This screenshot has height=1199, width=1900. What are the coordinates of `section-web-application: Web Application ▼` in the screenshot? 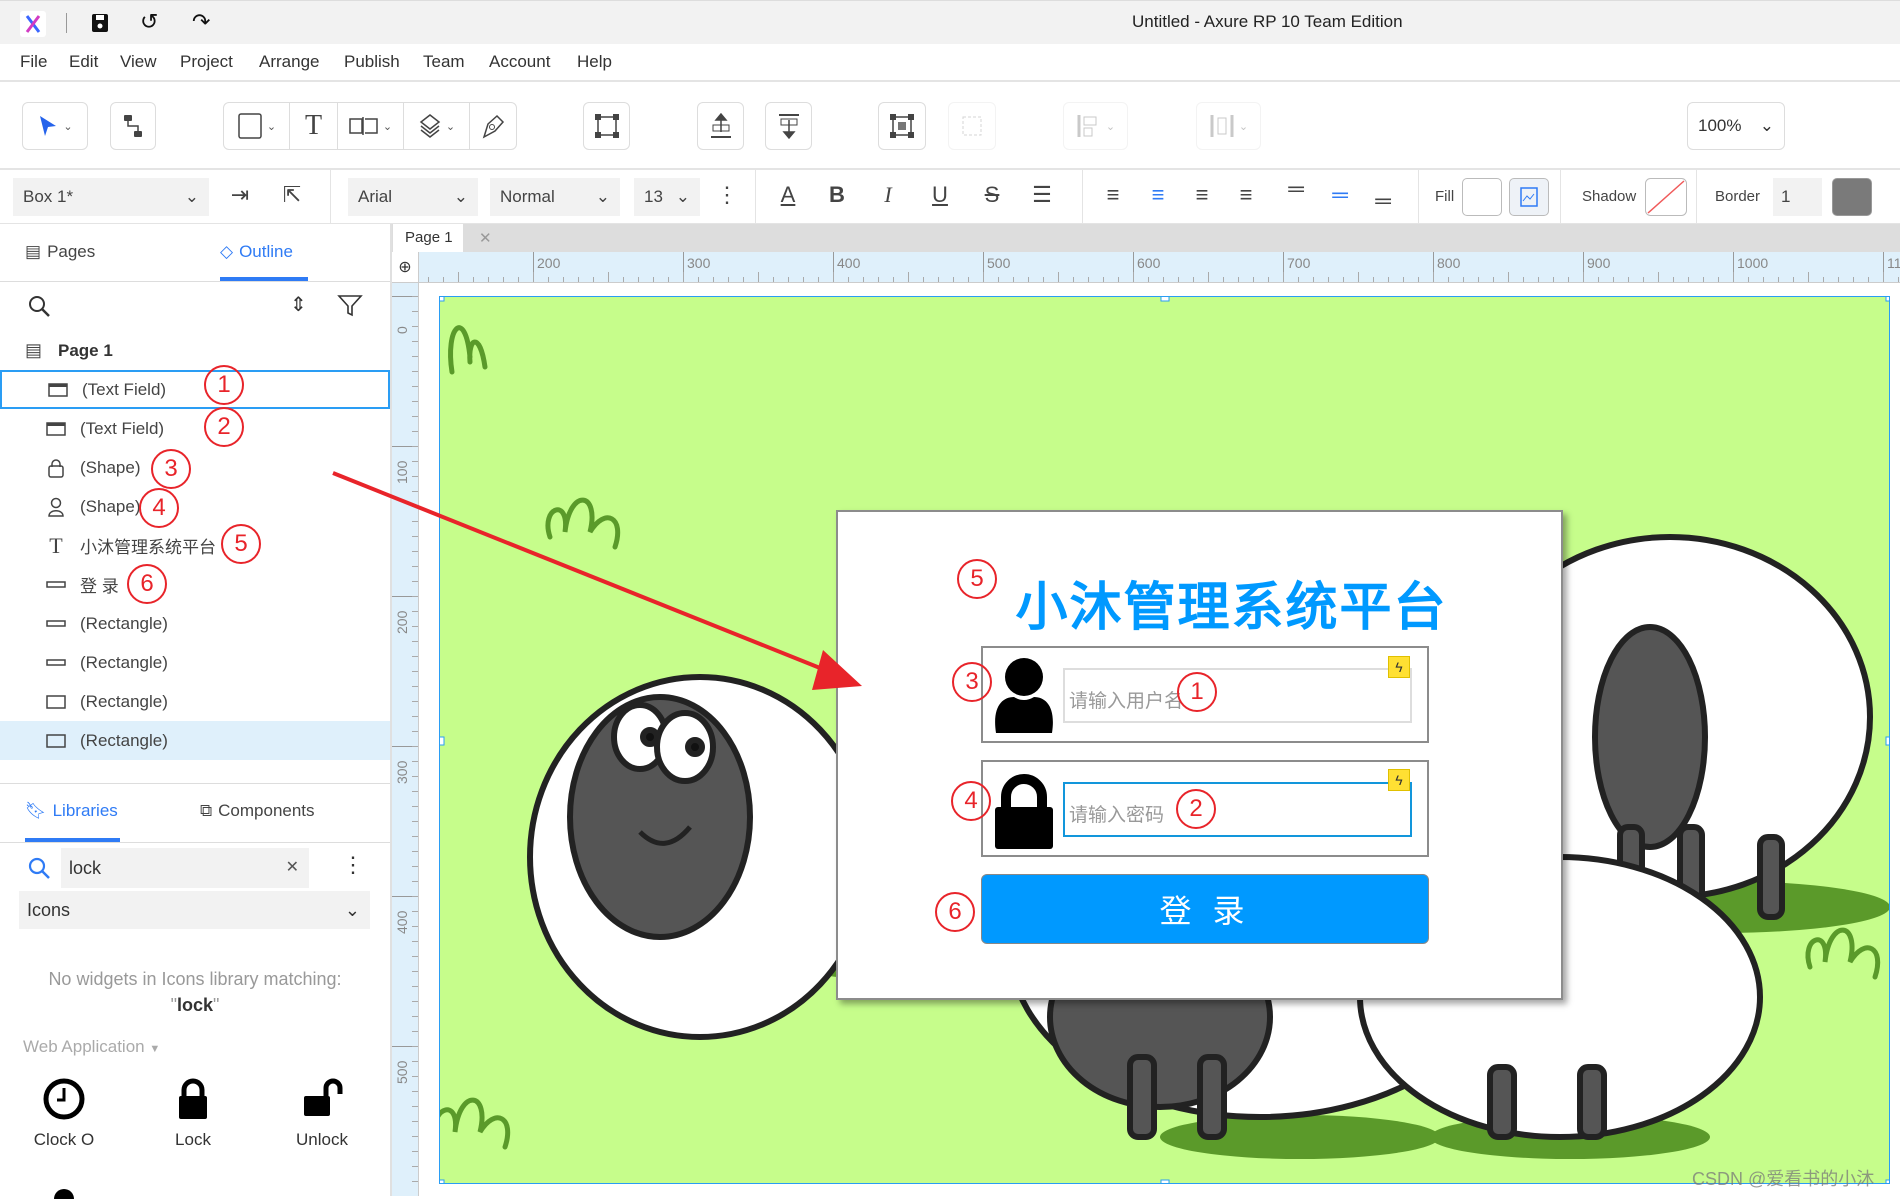 It's located at (91, 1047).